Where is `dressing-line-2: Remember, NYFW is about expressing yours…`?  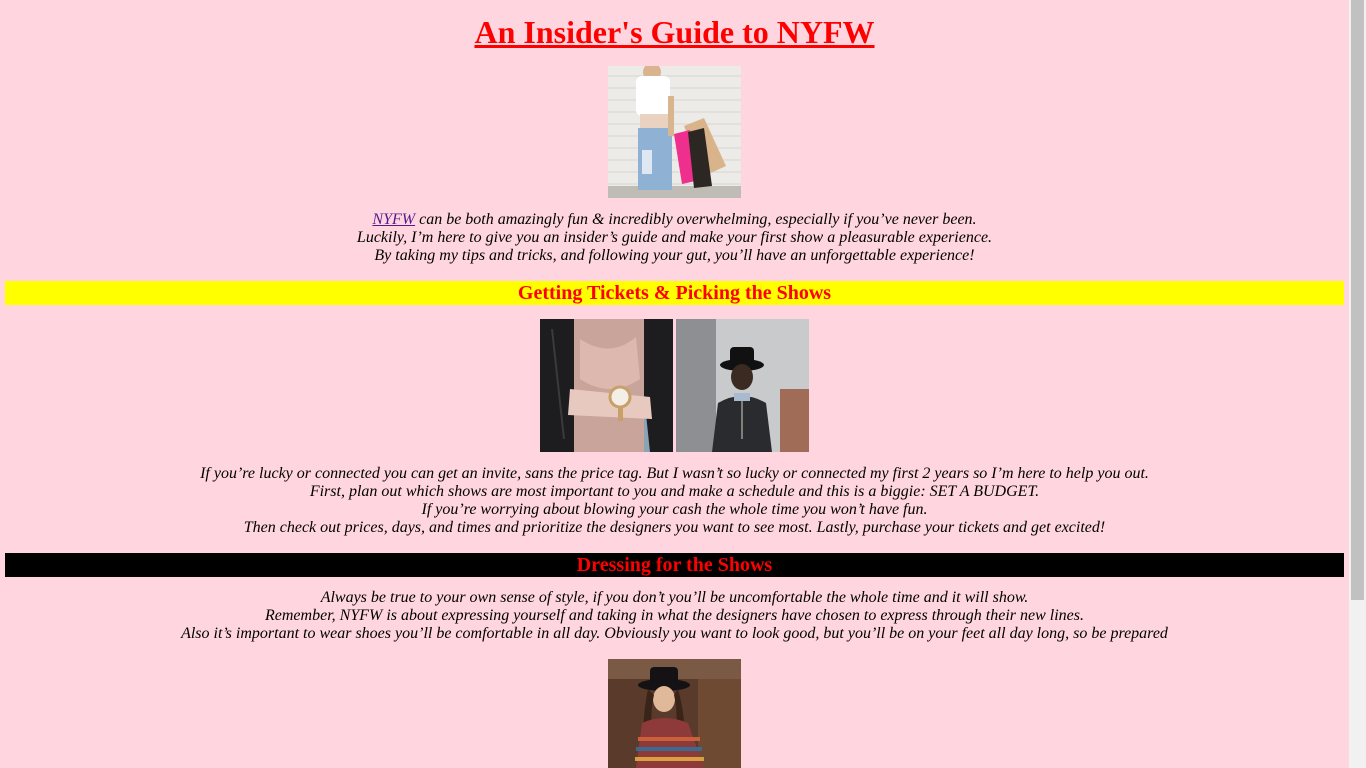 dressing-line-2: Remember, NYFW is about expressing yours… is located at coordinates (674, 615).